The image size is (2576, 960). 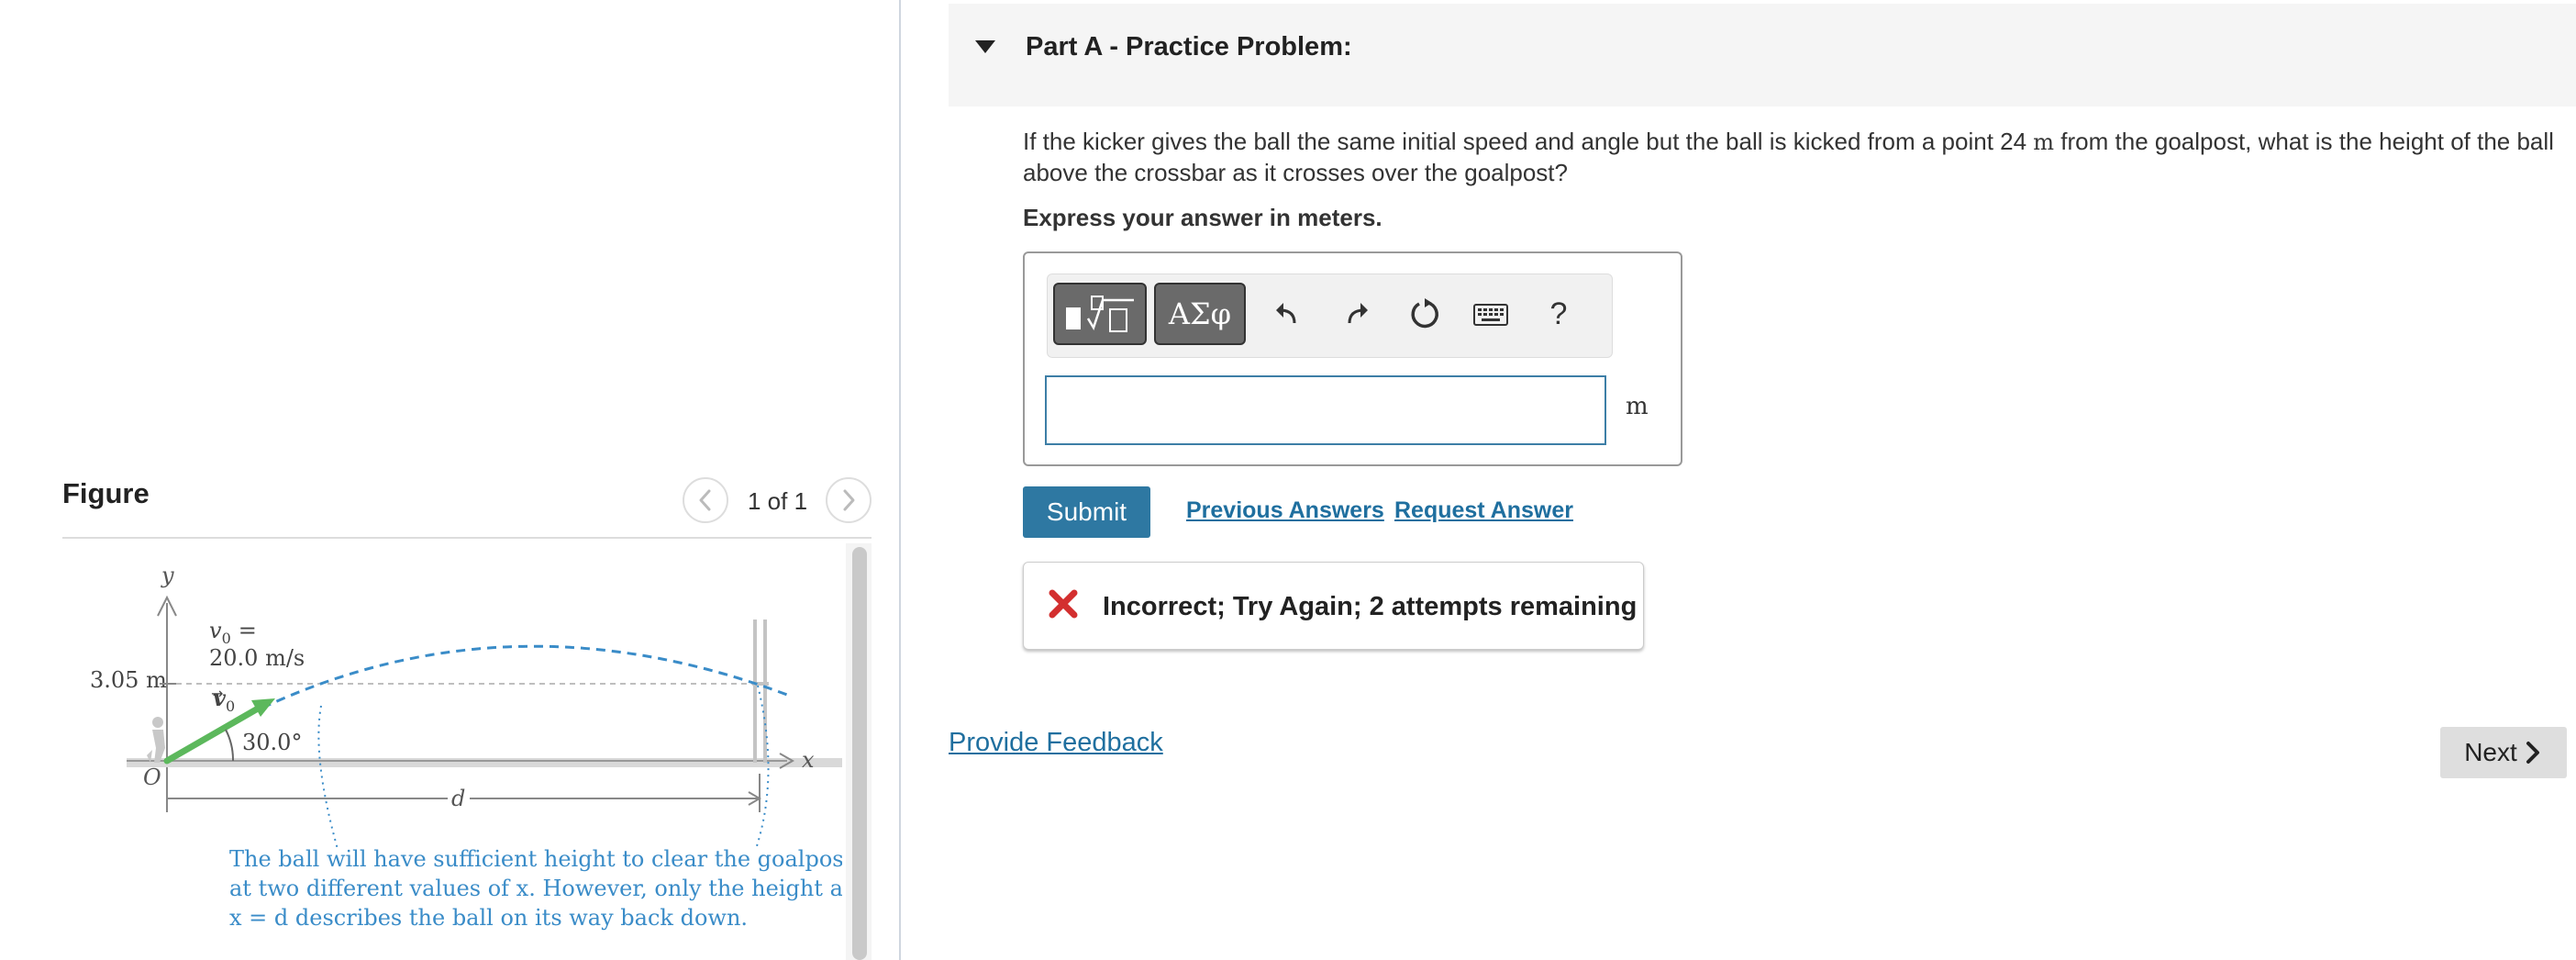 I want to click on incorrect-x-icon, so click(x=1063, y=604).